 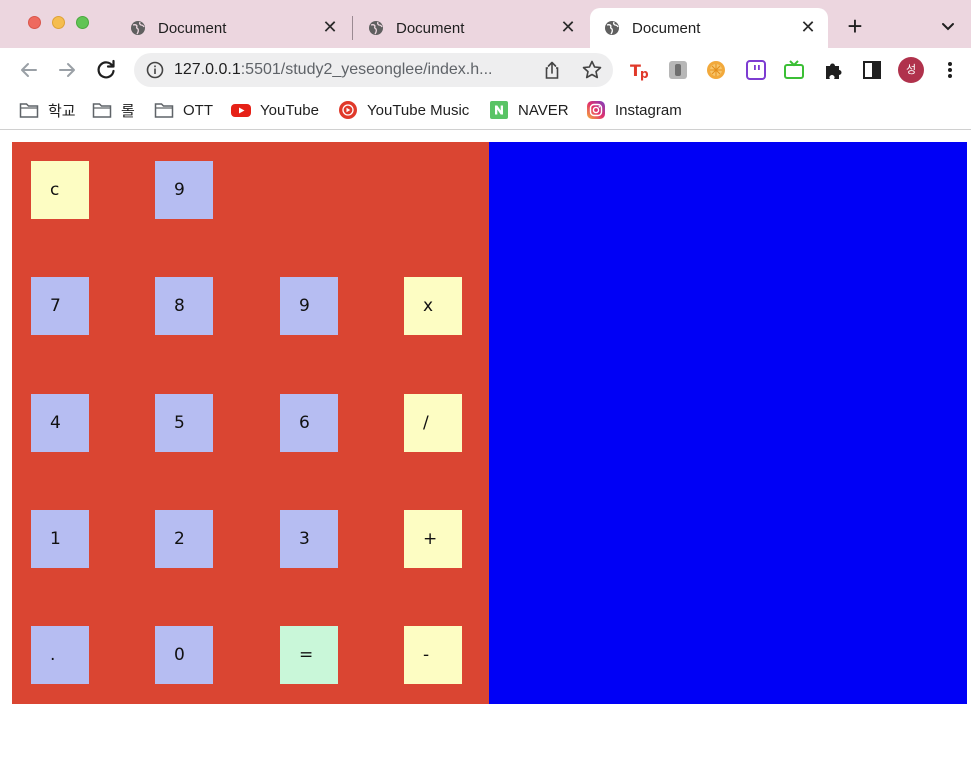 I want to click on key-0: 0, so click(x=184, y=655).